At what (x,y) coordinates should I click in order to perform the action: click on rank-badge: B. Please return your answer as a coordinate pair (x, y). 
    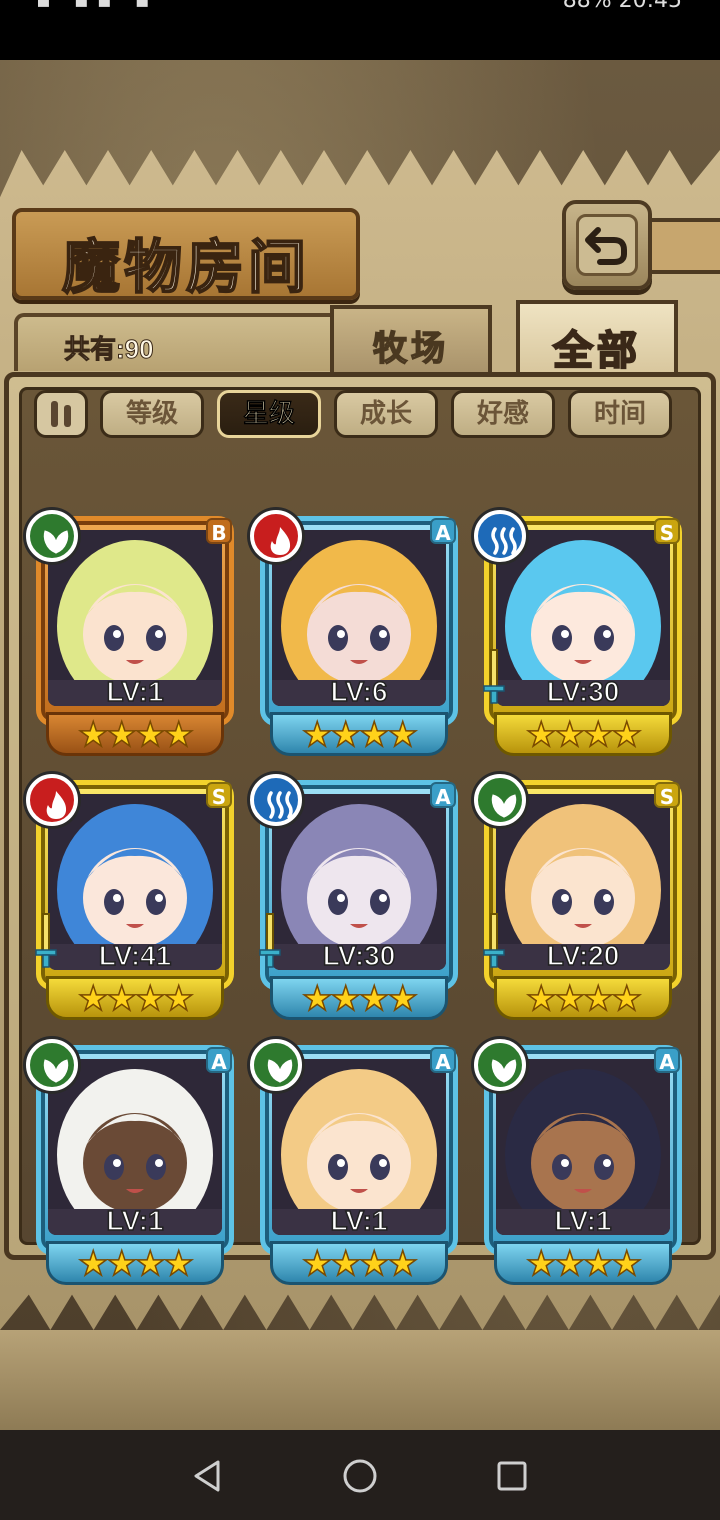
    Looking at the image, I should click on (219, 531).